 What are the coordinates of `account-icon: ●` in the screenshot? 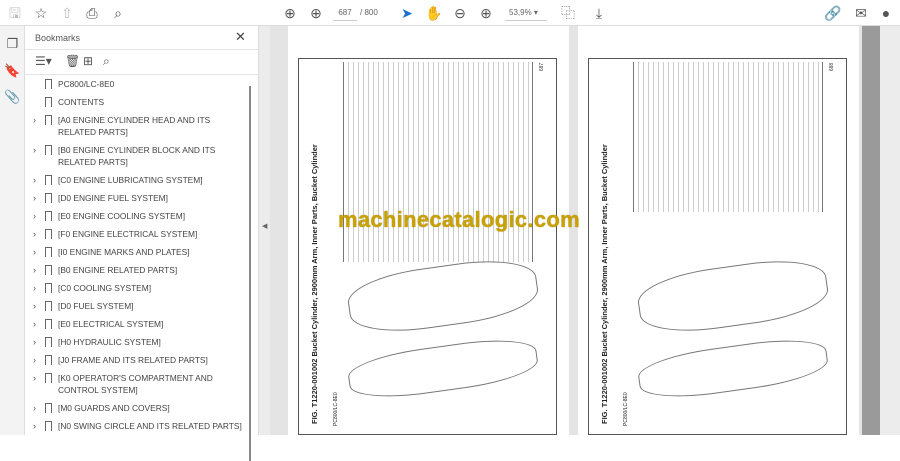 It's located at (886, 13).